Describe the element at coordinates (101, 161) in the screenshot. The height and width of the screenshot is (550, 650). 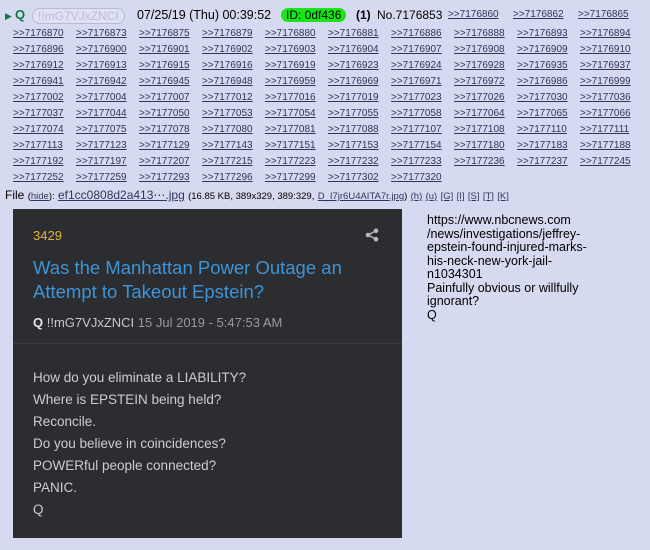
I see `backlink: >>7177197` at that location.